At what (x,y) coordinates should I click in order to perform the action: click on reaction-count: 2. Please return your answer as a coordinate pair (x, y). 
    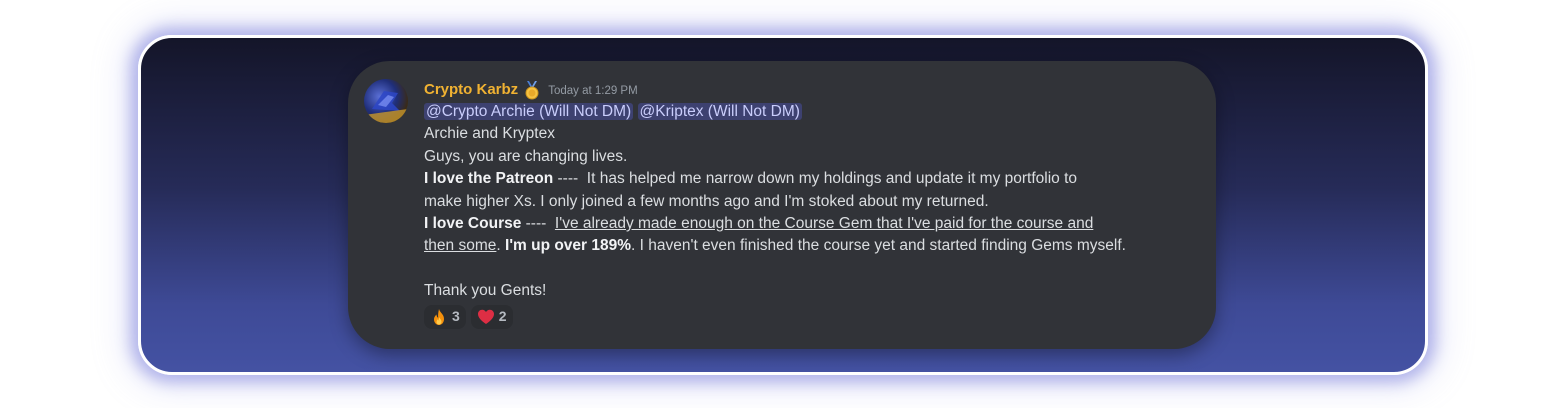
    Looking at the image, I should click on (502, 316).